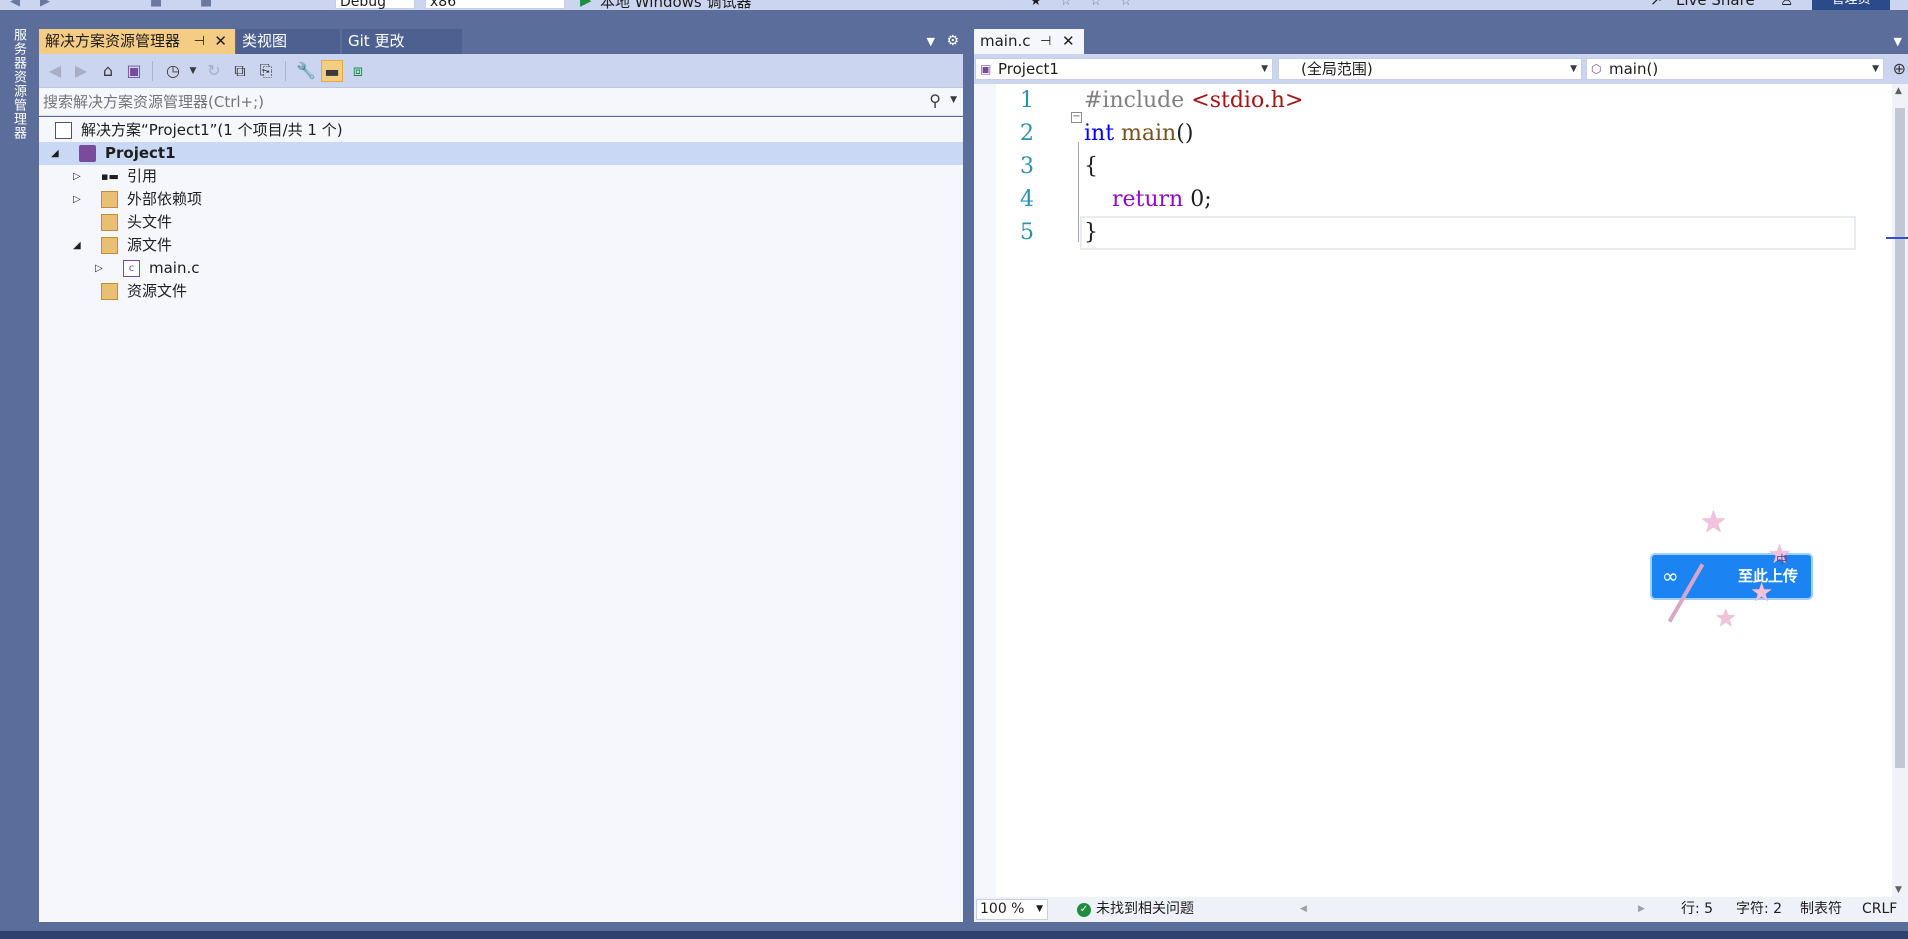 The width and height of the screenshot is (1908, 939). I want to click on tab-git-changes: Git 更改, so click(402, 41).